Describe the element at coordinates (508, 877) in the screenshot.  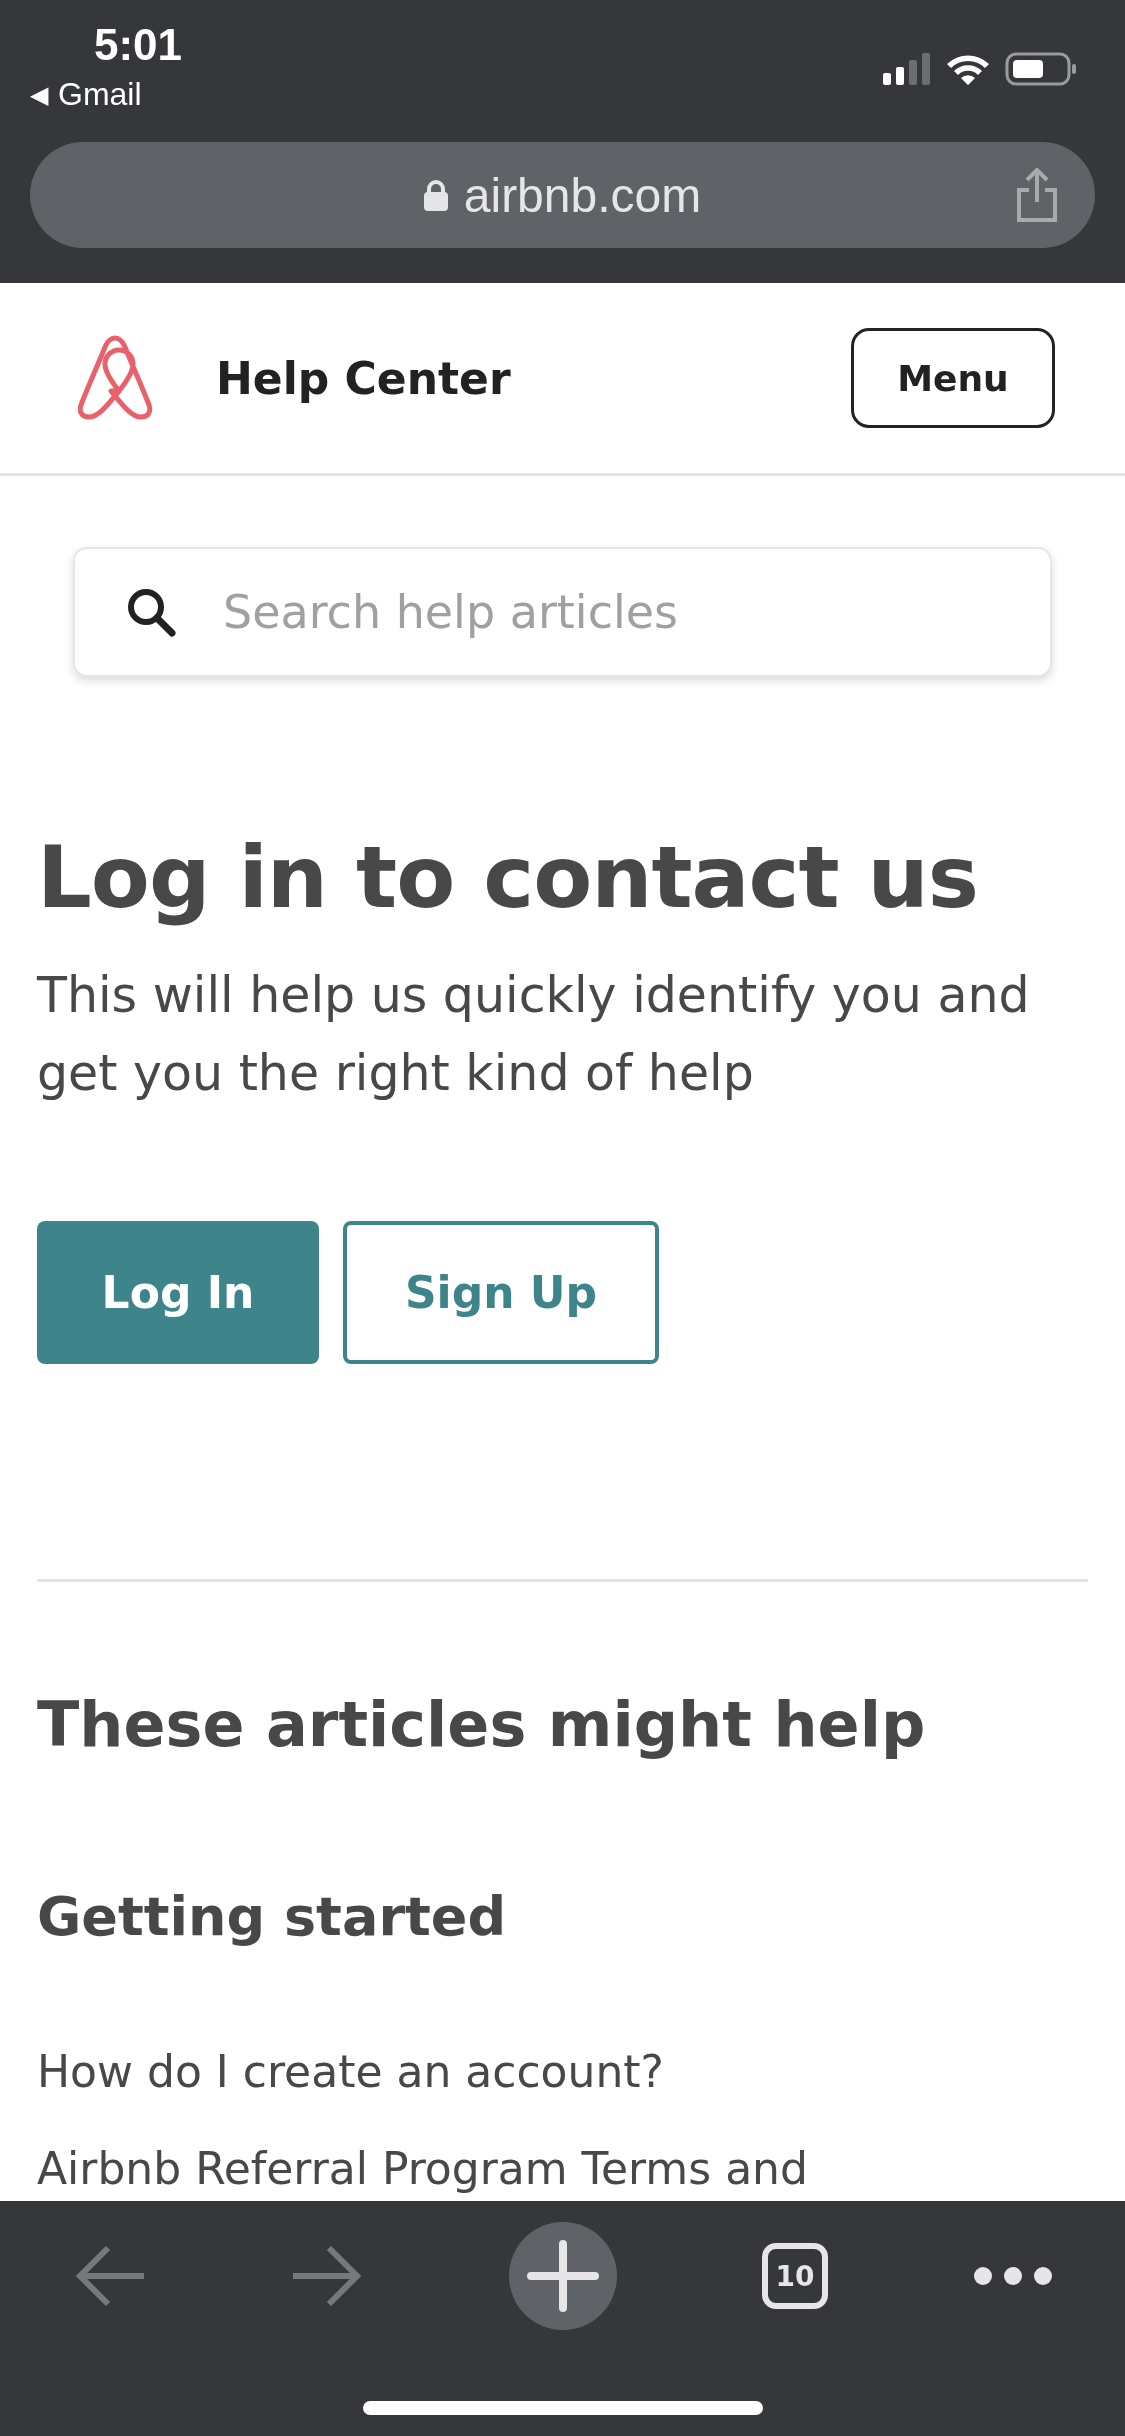
I see `section-heading: Log in to contact us` at that location.